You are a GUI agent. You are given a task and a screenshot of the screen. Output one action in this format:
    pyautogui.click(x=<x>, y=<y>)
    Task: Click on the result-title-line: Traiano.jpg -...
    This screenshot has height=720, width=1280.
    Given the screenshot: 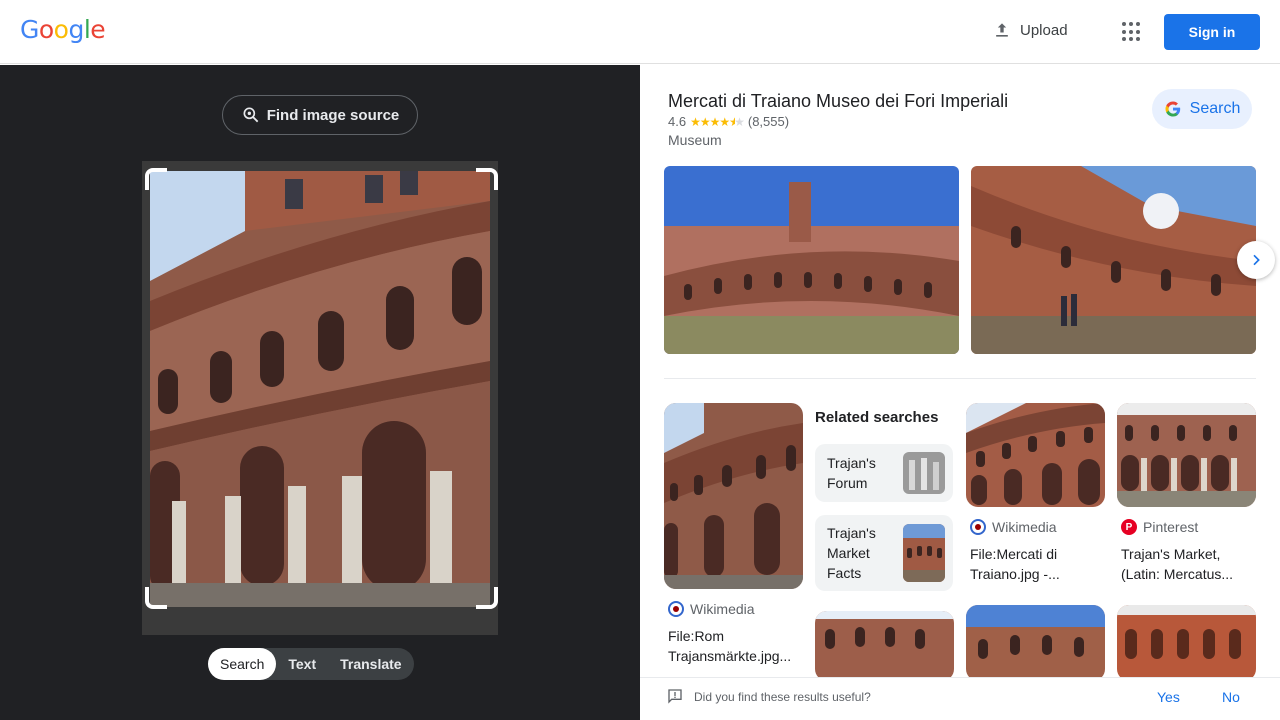 What is the action you would take?
    pyautogui.click(x=1015, y=574)
    